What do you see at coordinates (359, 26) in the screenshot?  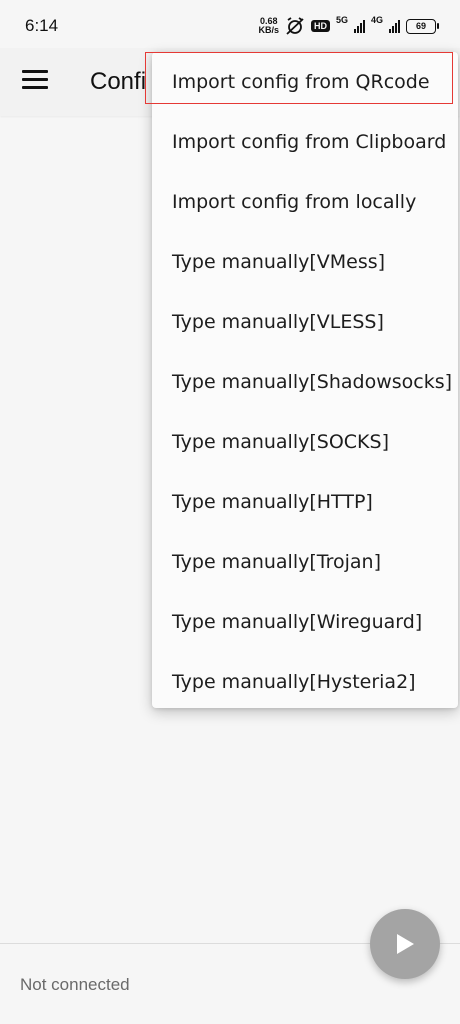 I see `signal-5g-icon` at bounding box center [359, 26].